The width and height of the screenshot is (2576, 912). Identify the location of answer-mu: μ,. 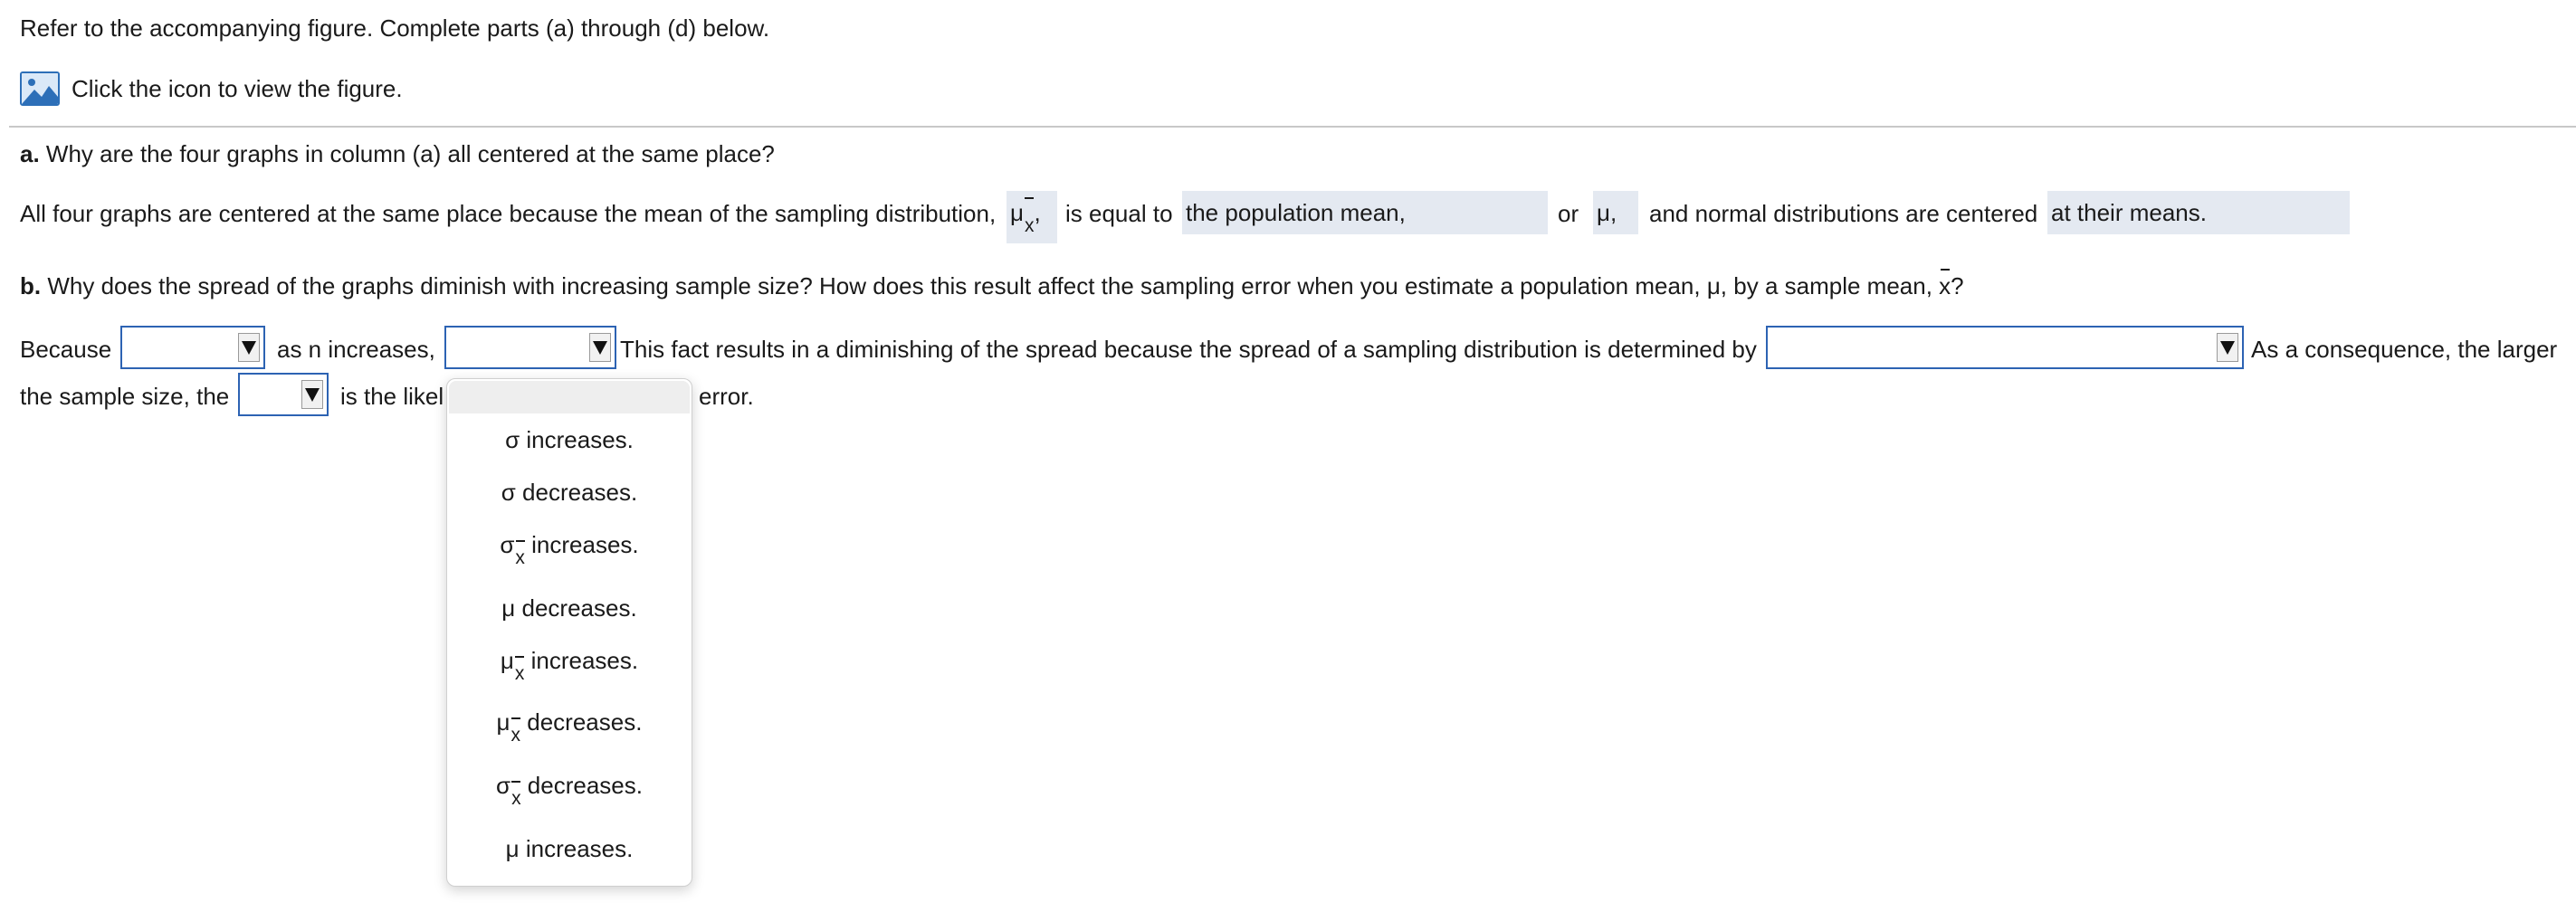
(1616, 212).